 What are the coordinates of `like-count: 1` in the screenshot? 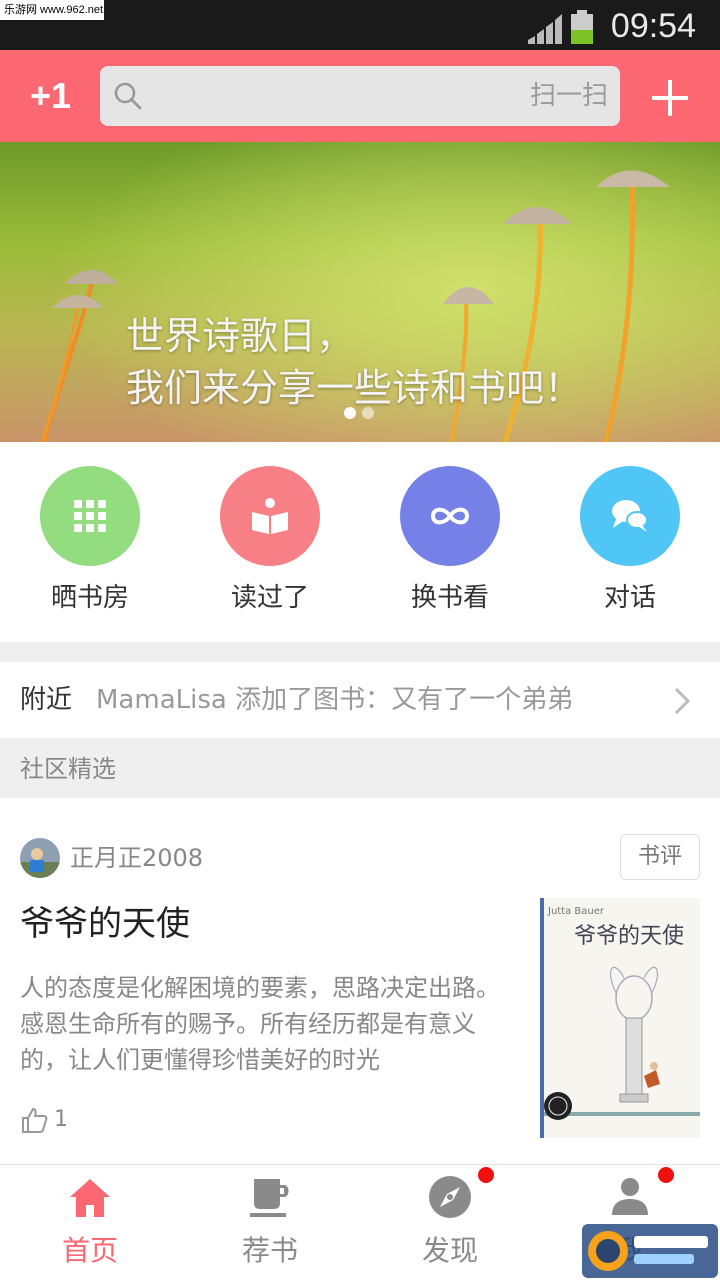 It's located at (61, 1119).